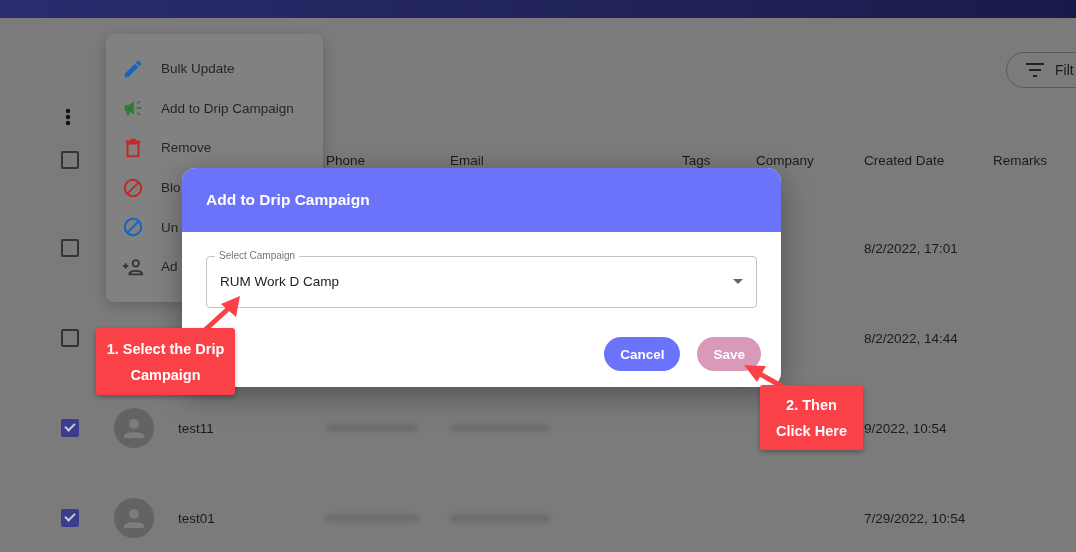 The height and width of the screenshot is (552, 1076). I want to click on callout-label: 1. Select the Drip Campaign, so click(165, 361).